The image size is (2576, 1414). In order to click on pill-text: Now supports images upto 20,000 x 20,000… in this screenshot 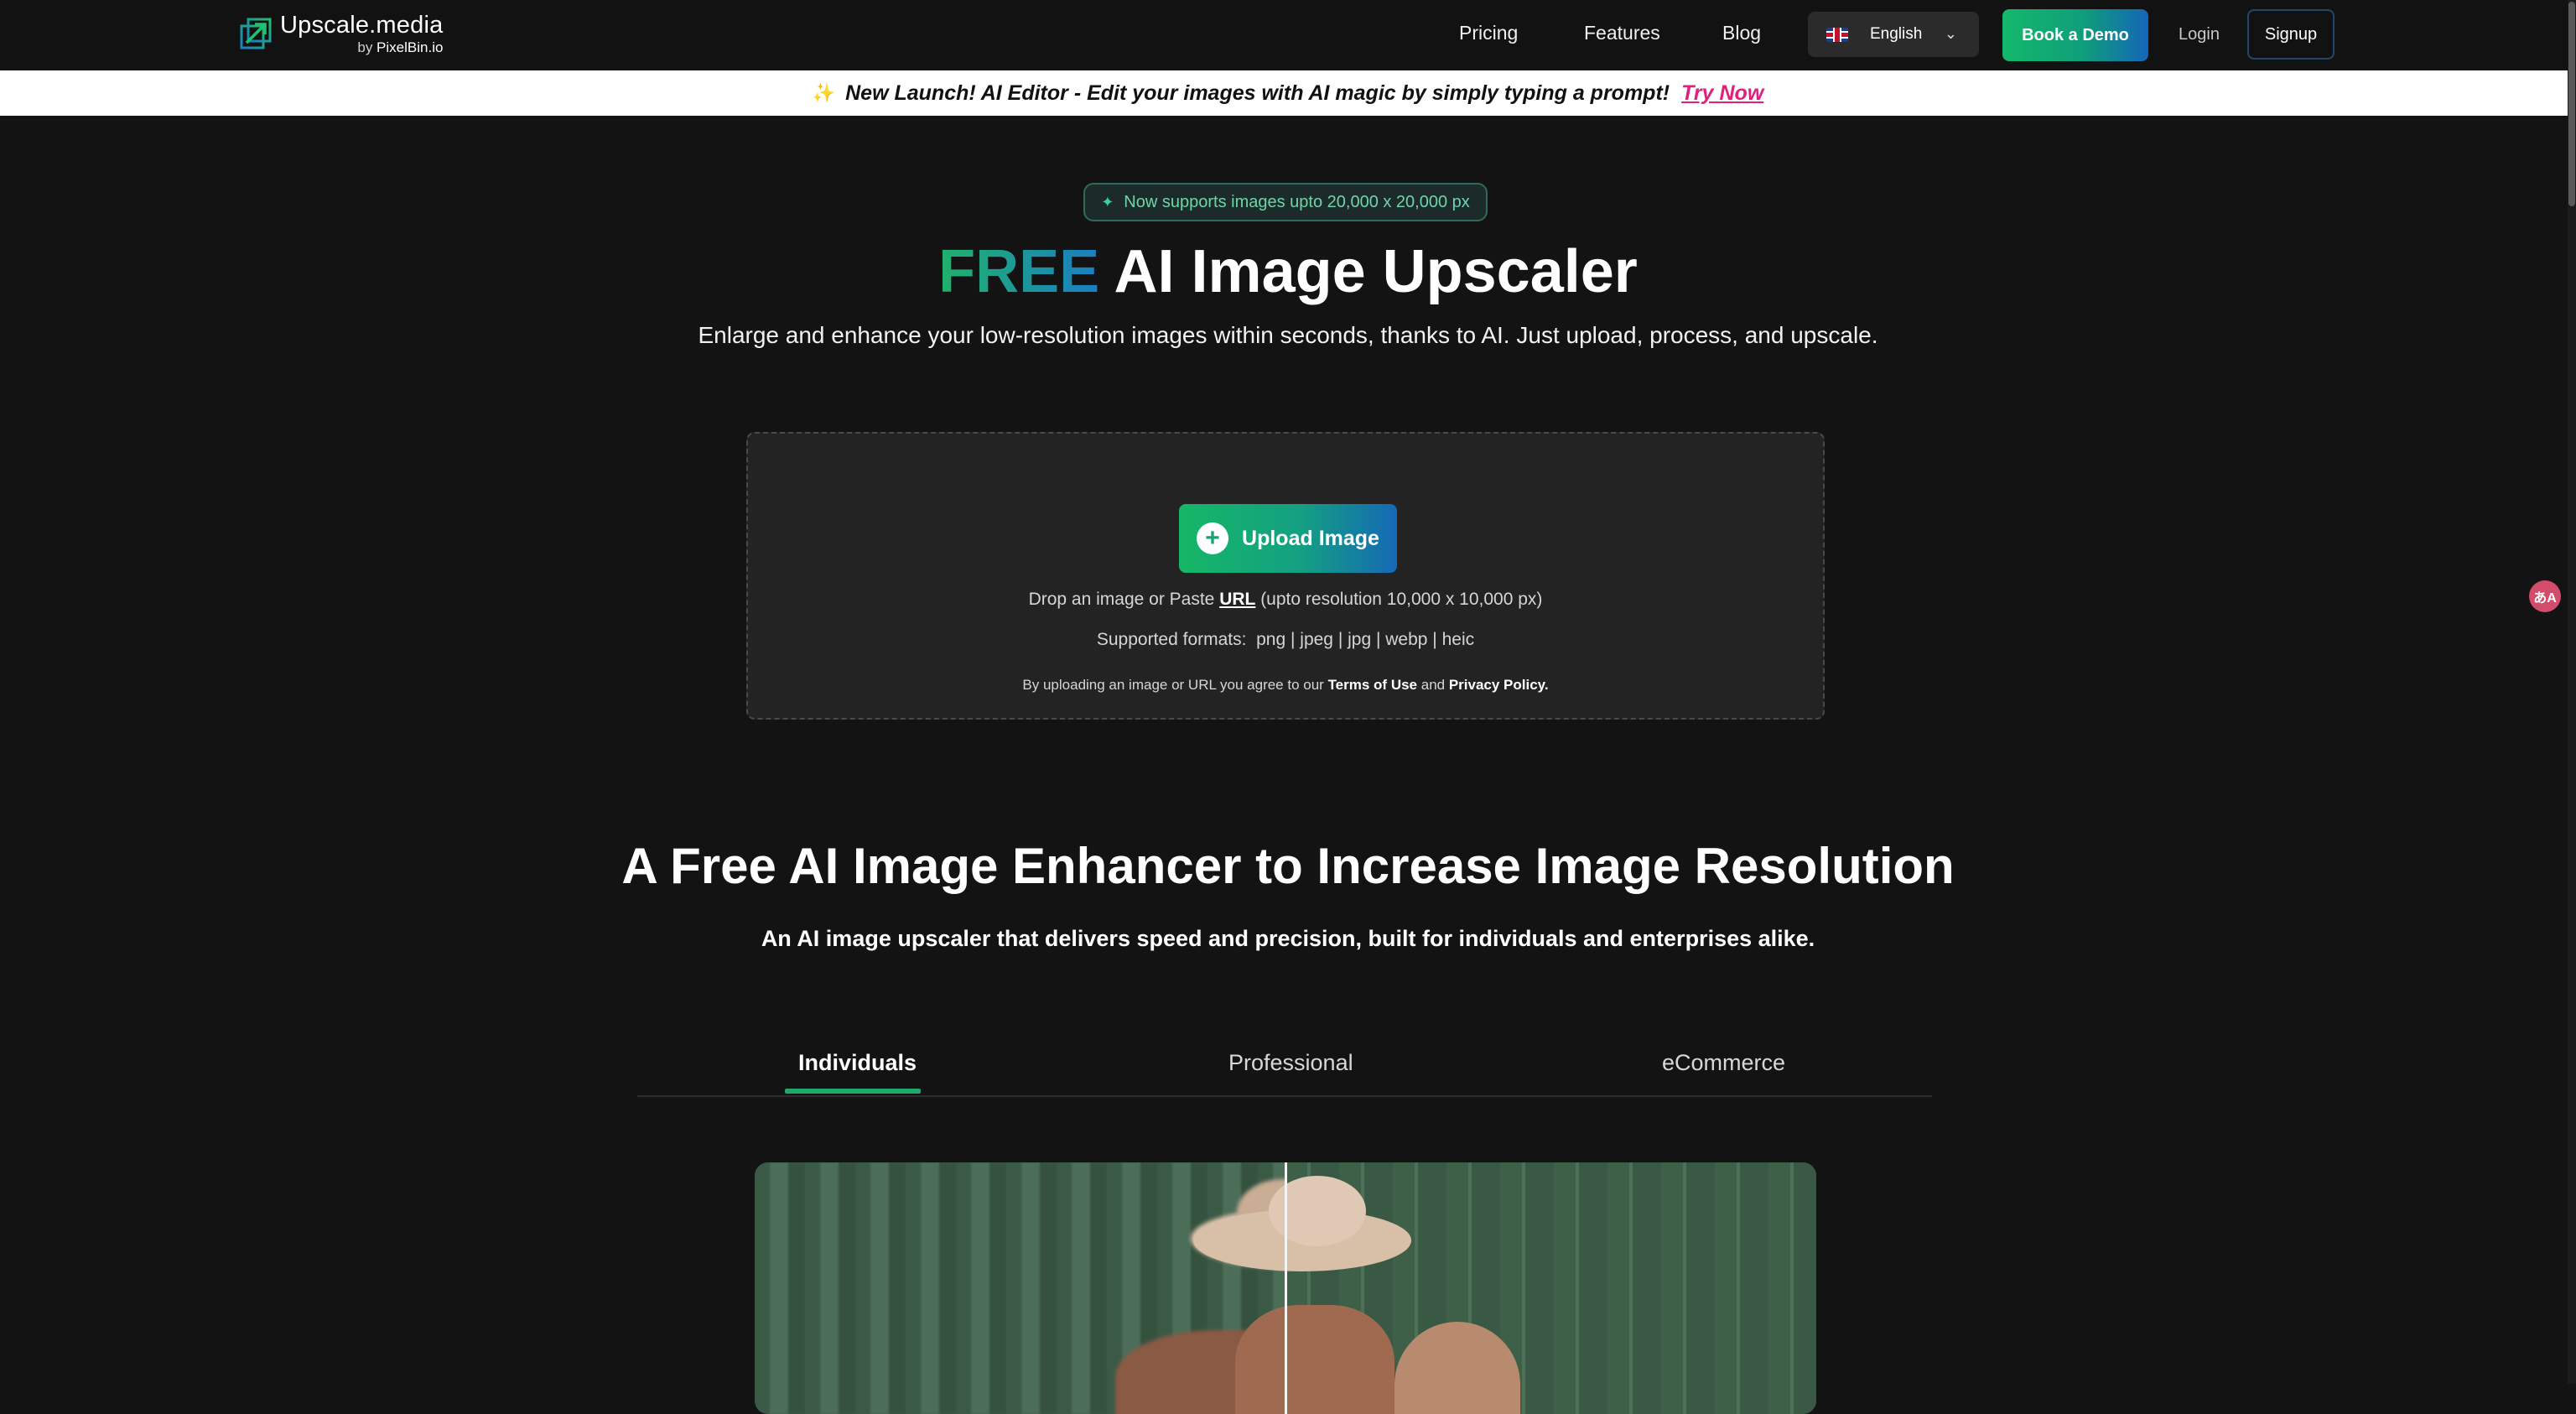, I will do `click(1297, 201)`.